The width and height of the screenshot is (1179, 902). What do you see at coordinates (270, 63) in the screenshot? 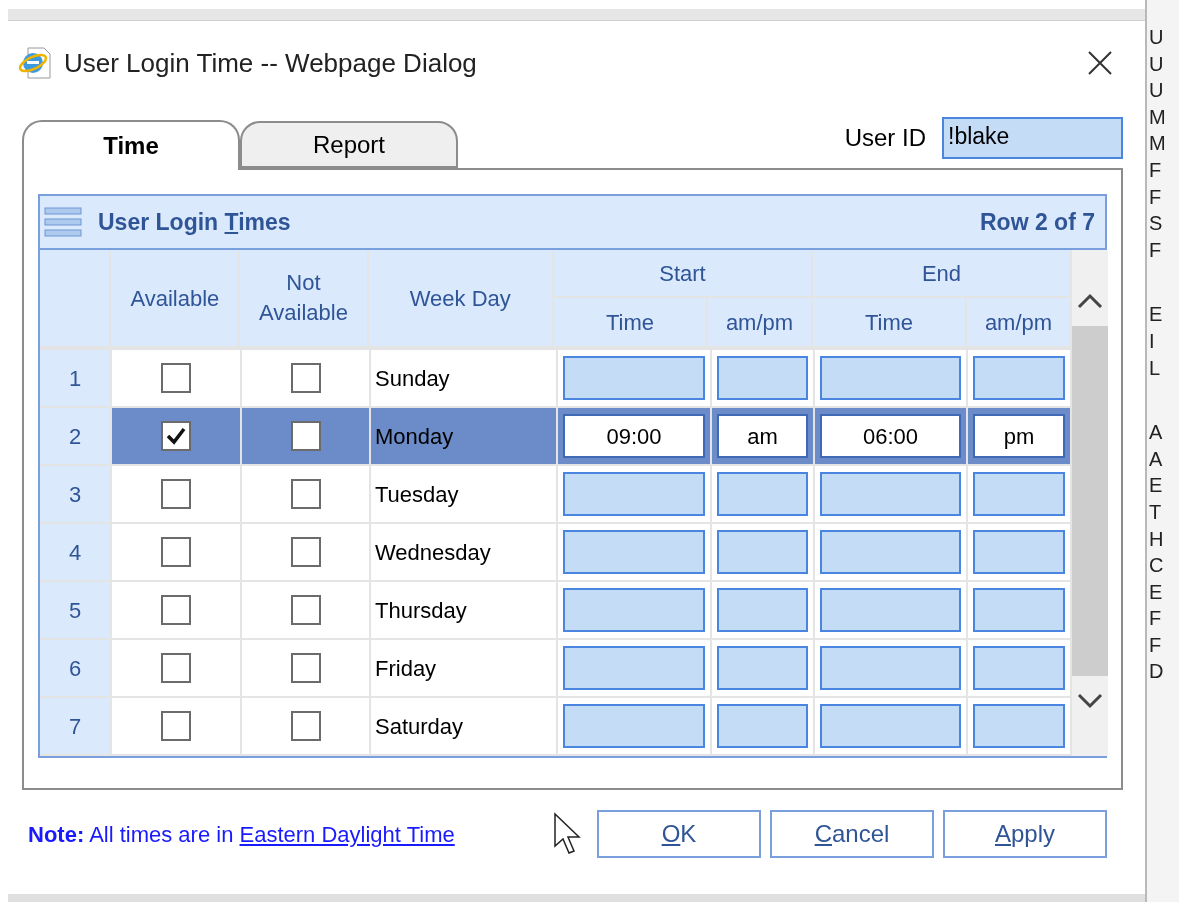
I see `window-title: User Login Time -- Webpage Dialog` at bounding box center [270, 63].